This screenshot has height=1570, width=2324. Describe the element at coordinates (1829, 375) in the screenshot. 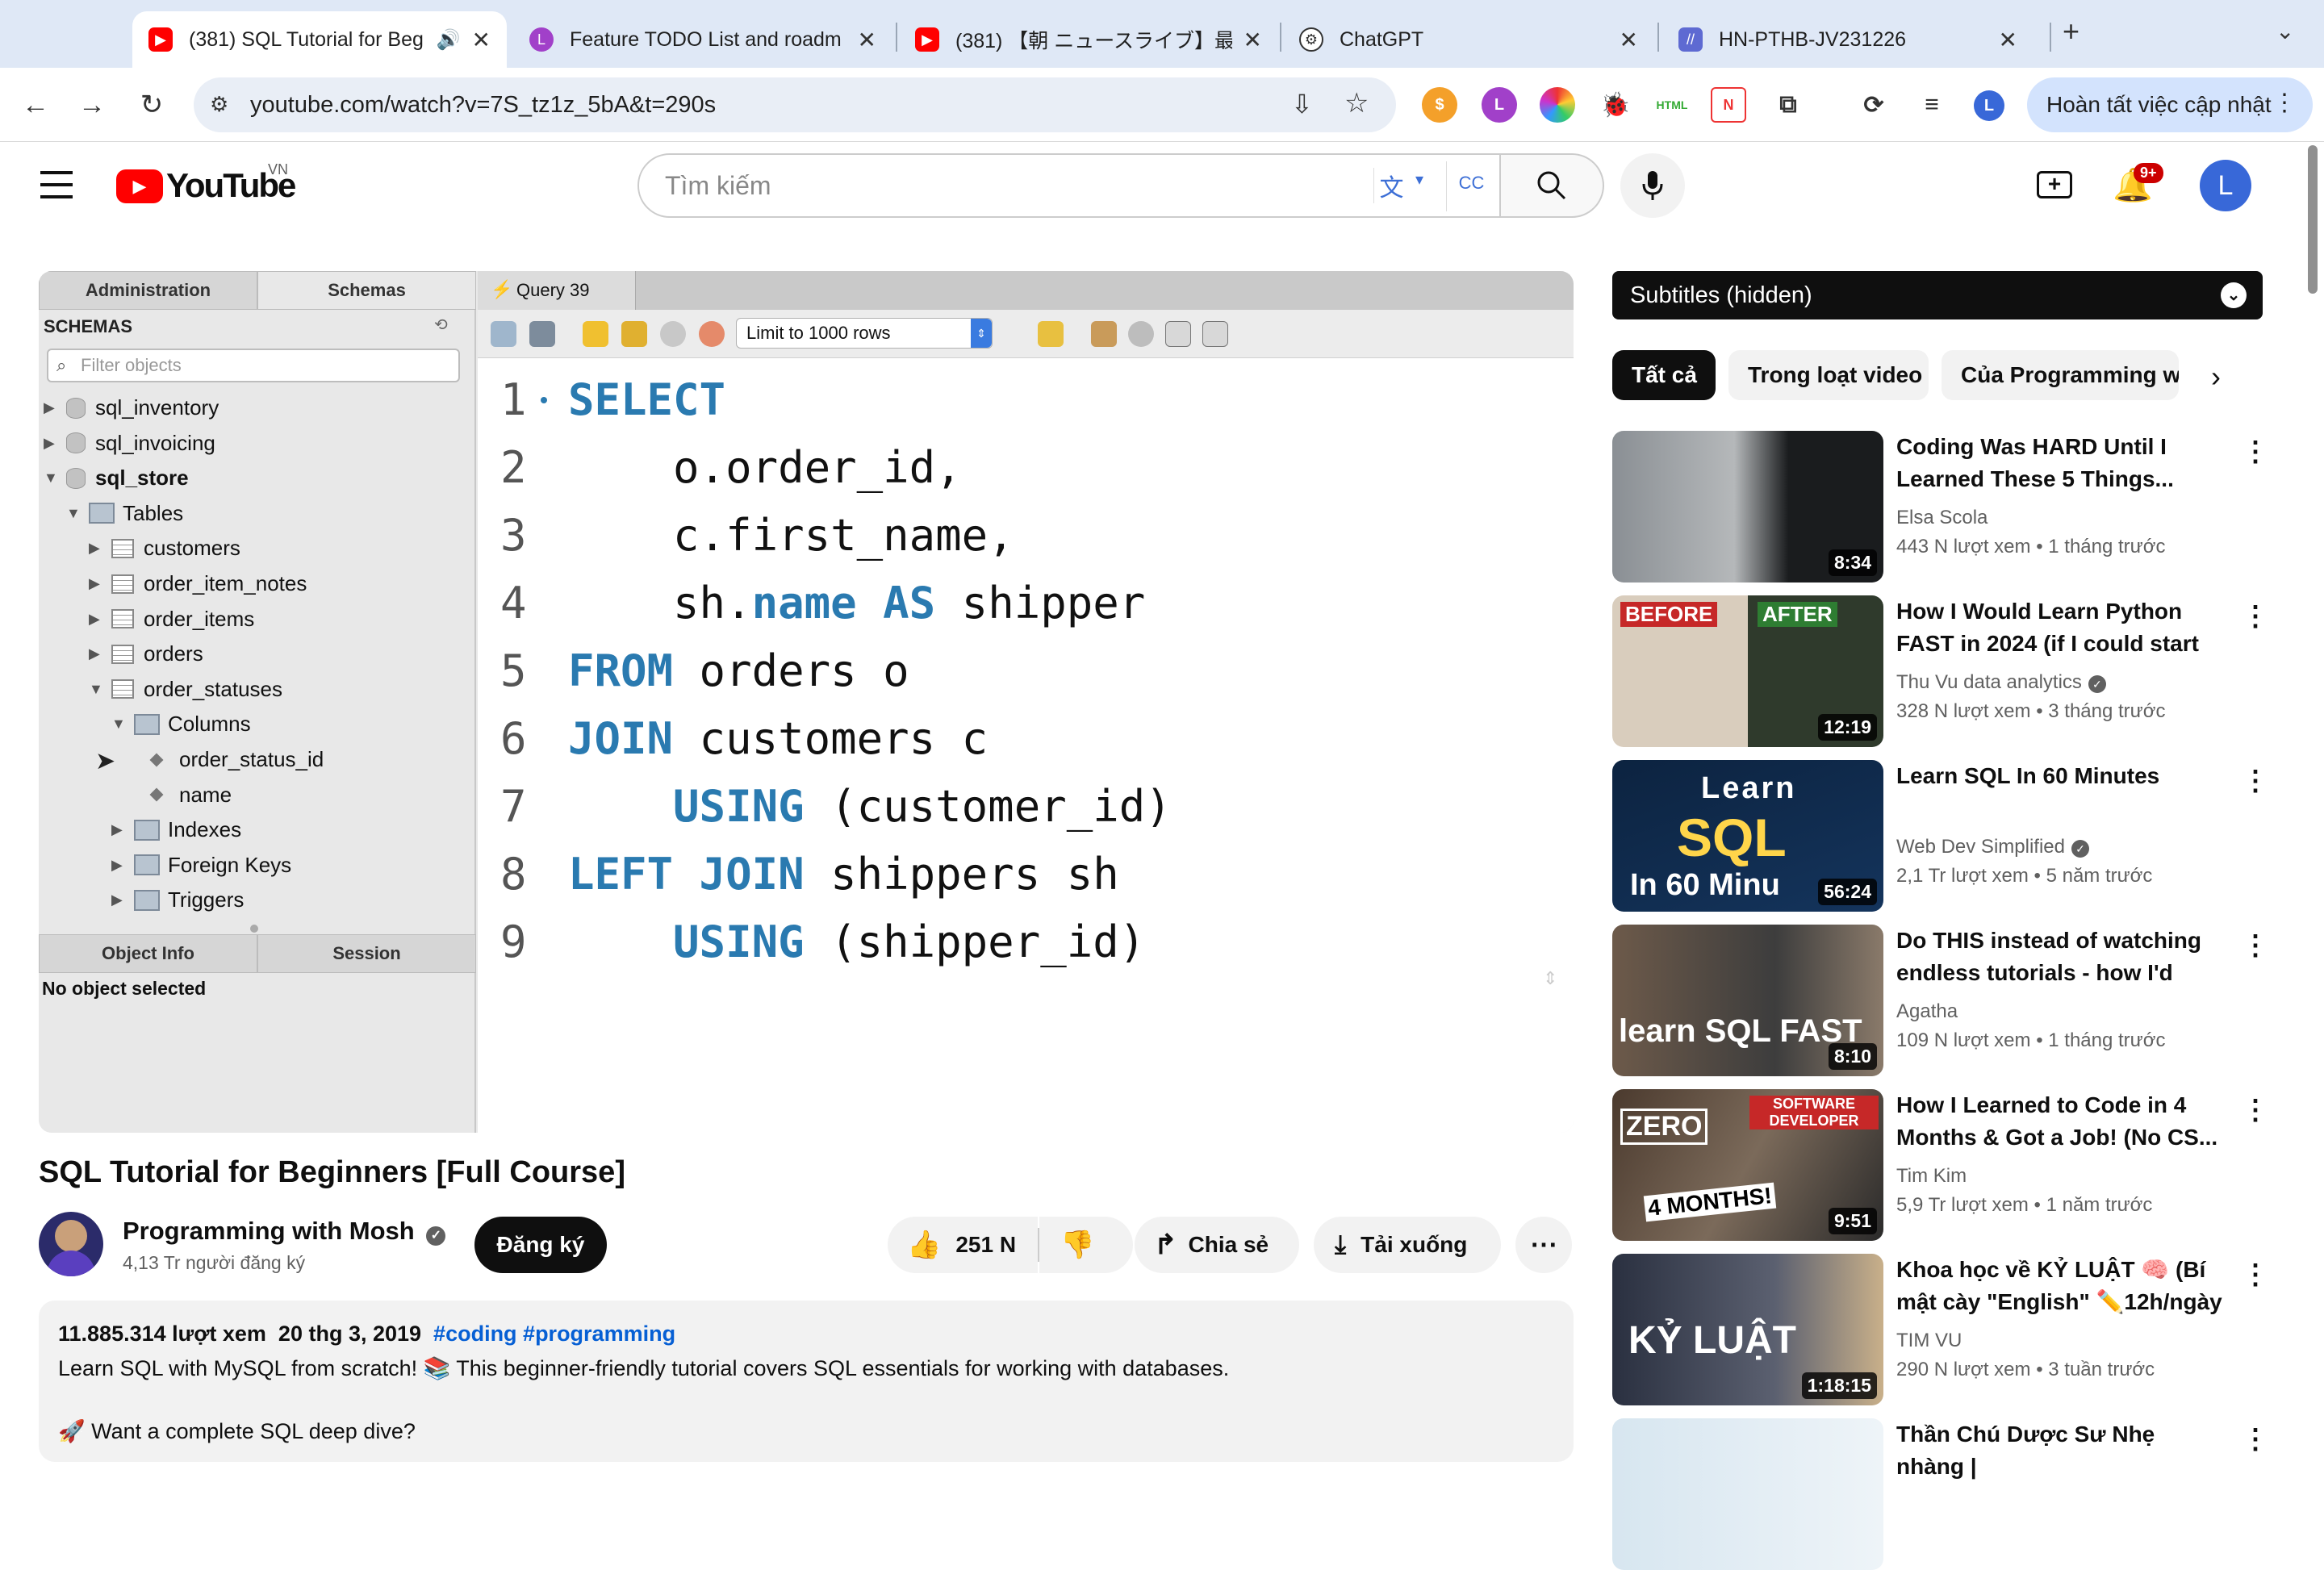

I see `chip-in-series: Trong loạt video` at that location.